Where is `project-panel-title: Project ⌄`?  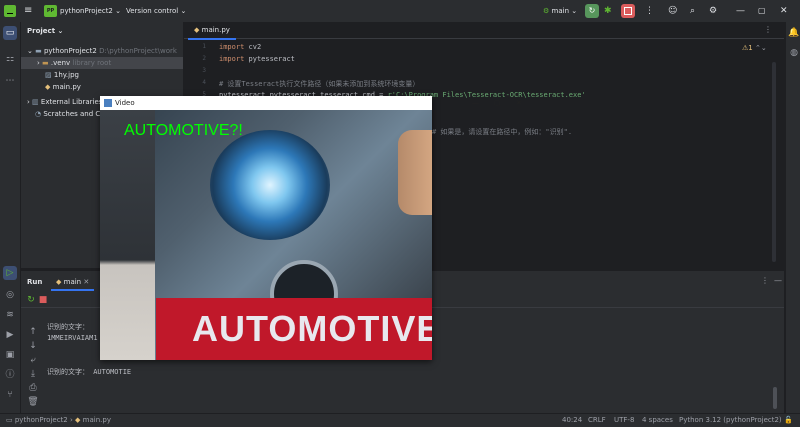 project-panel-title: Project ⌄ is located at coordinates (45, 31).